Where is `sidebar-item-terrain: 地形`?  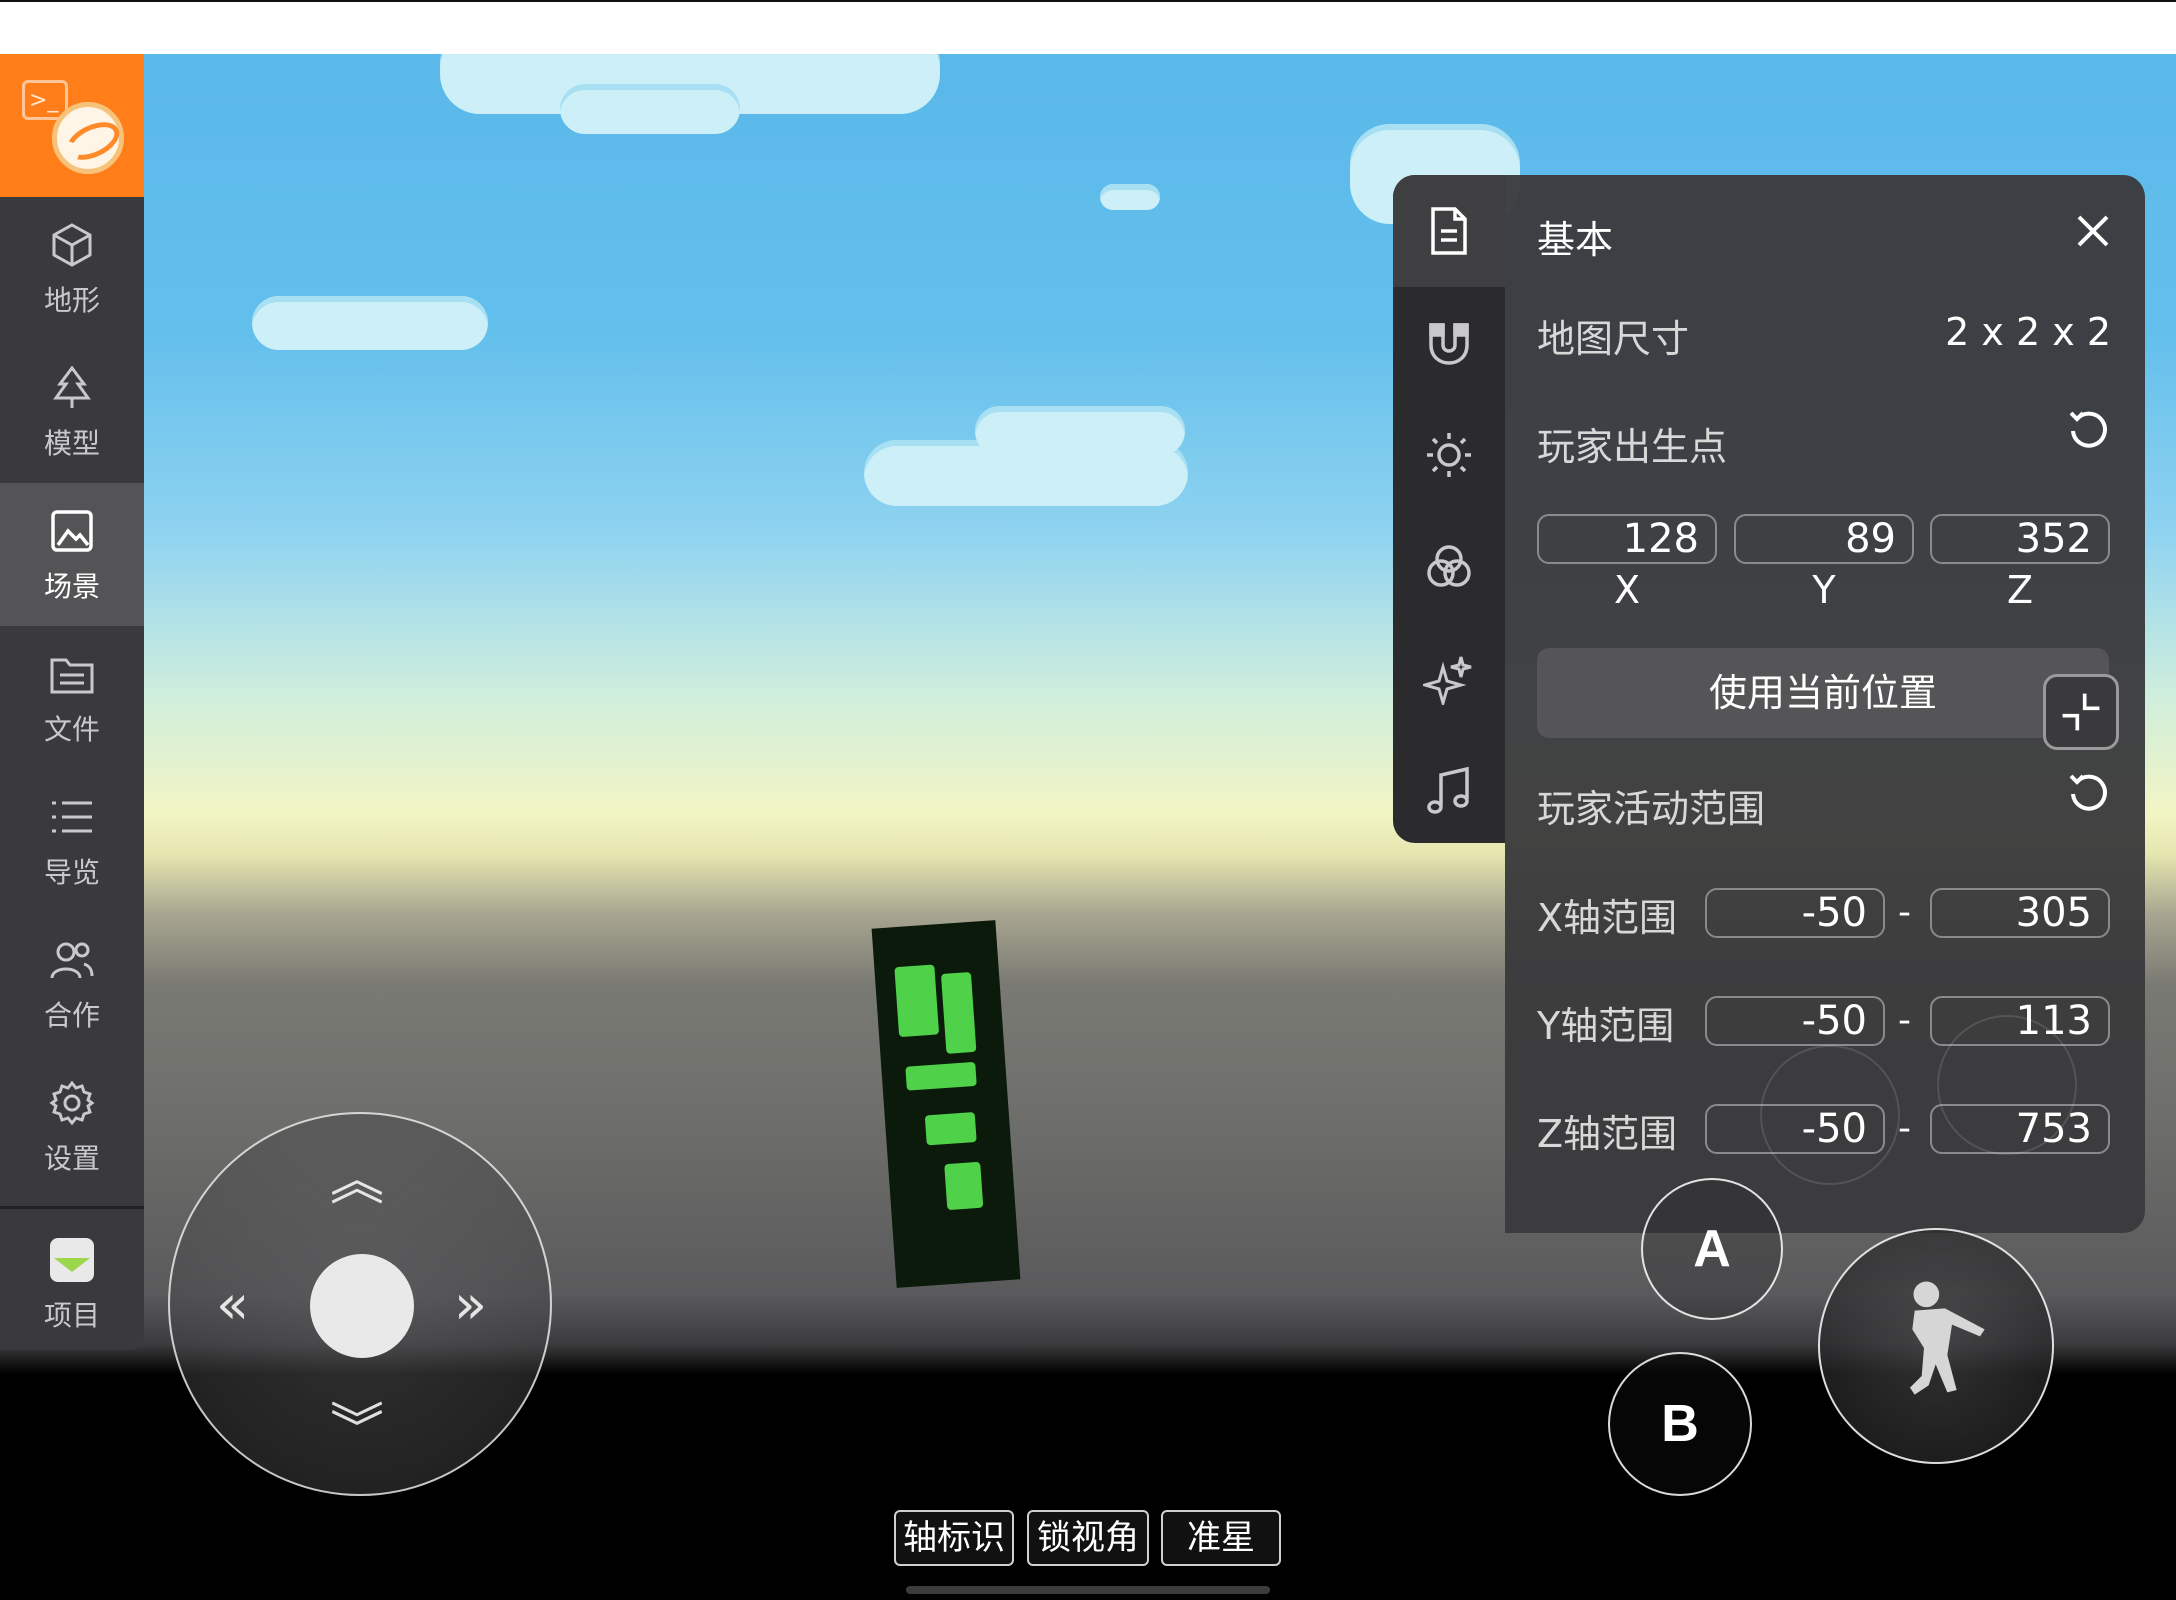 sidebar-item-terrain: 地形 is located at coordinates (72, 268).